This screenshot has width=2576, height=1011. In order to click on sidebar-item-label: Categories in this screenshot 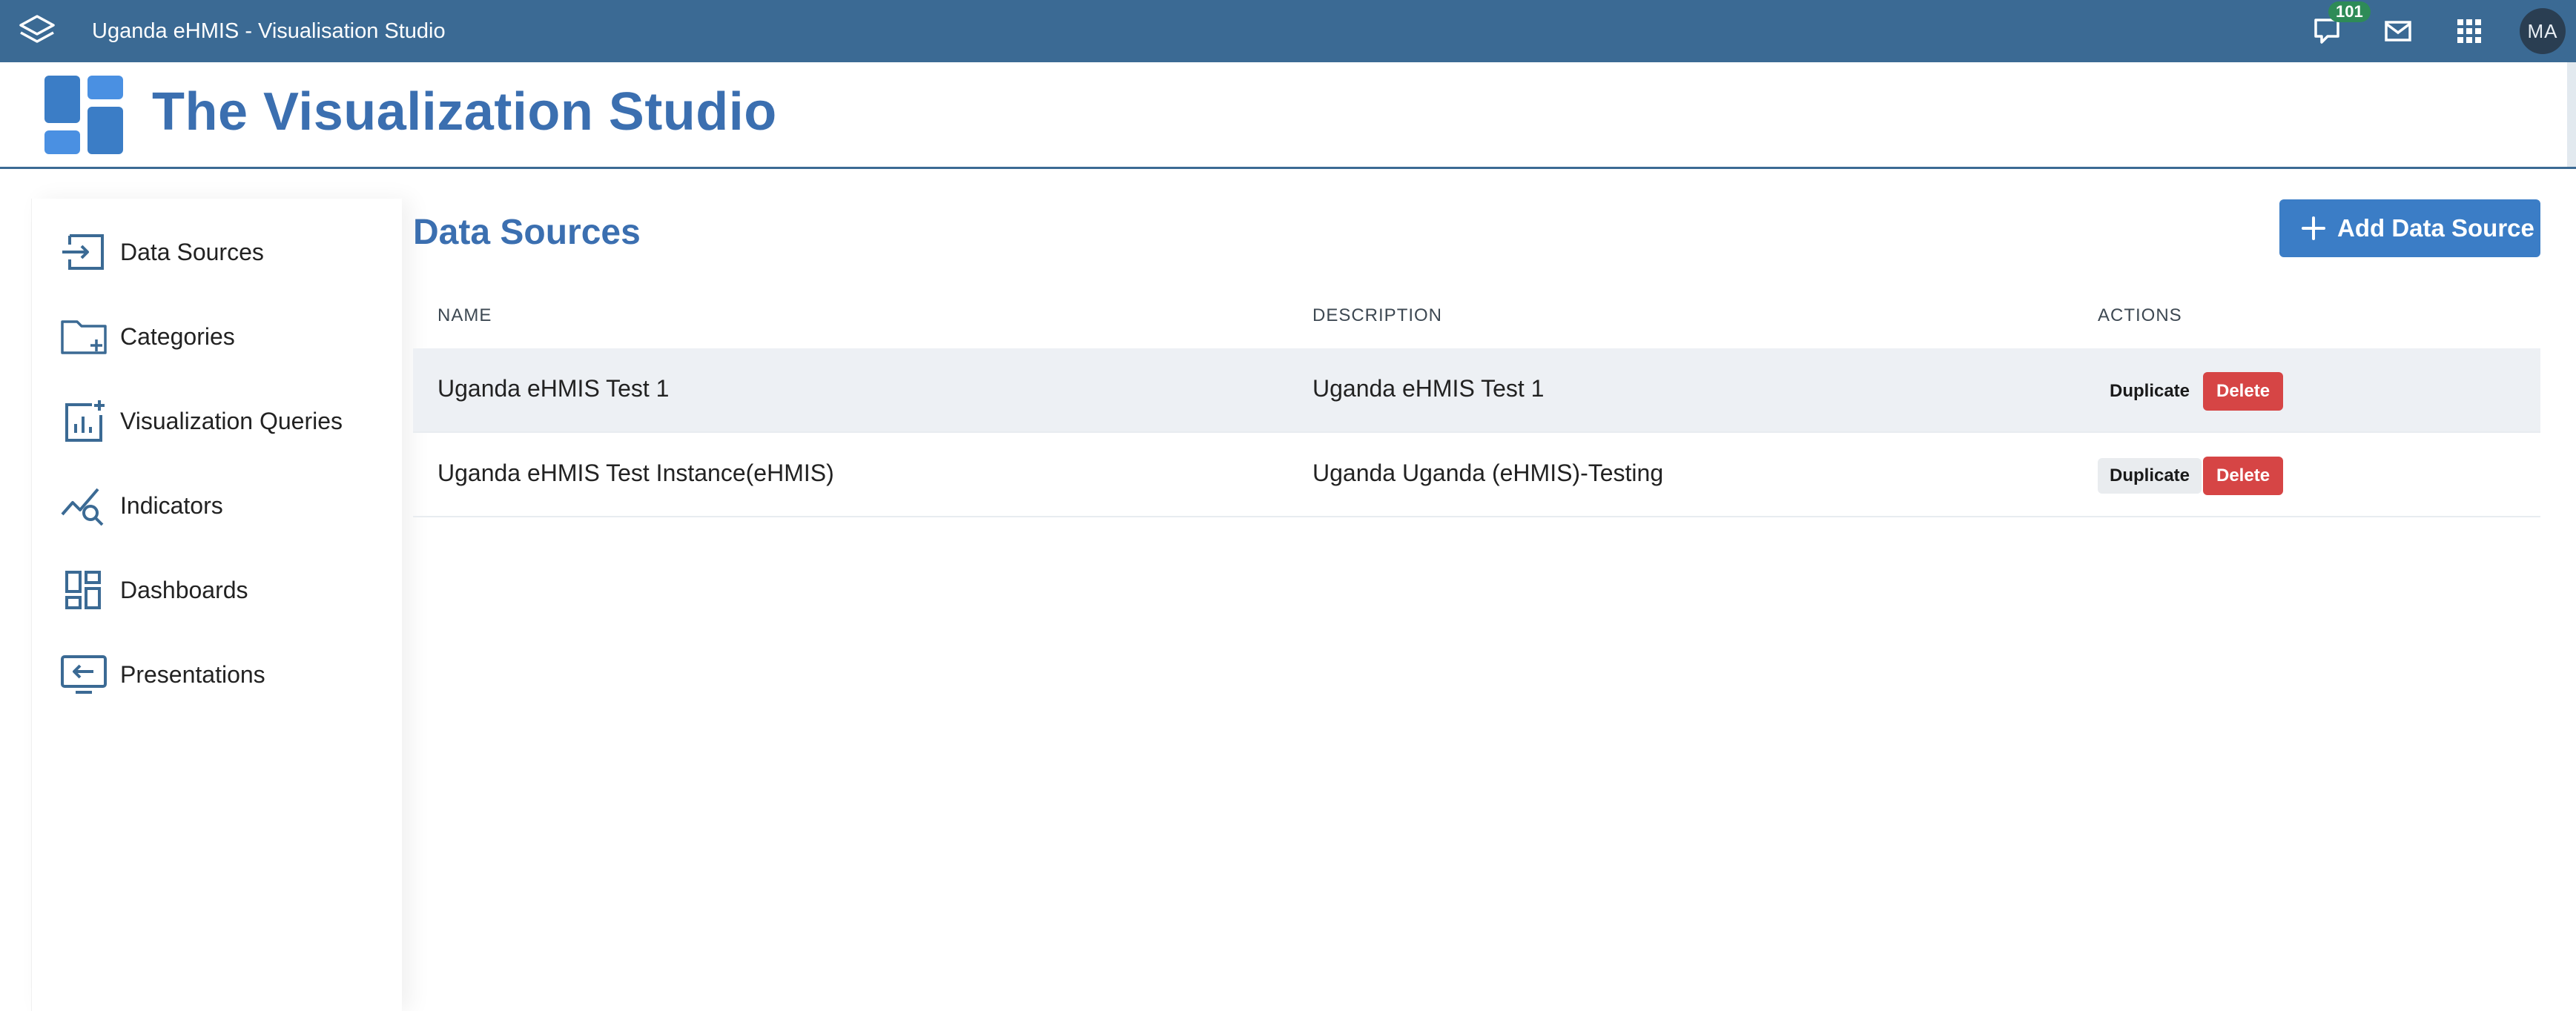, I will do `click(177, 336)`.